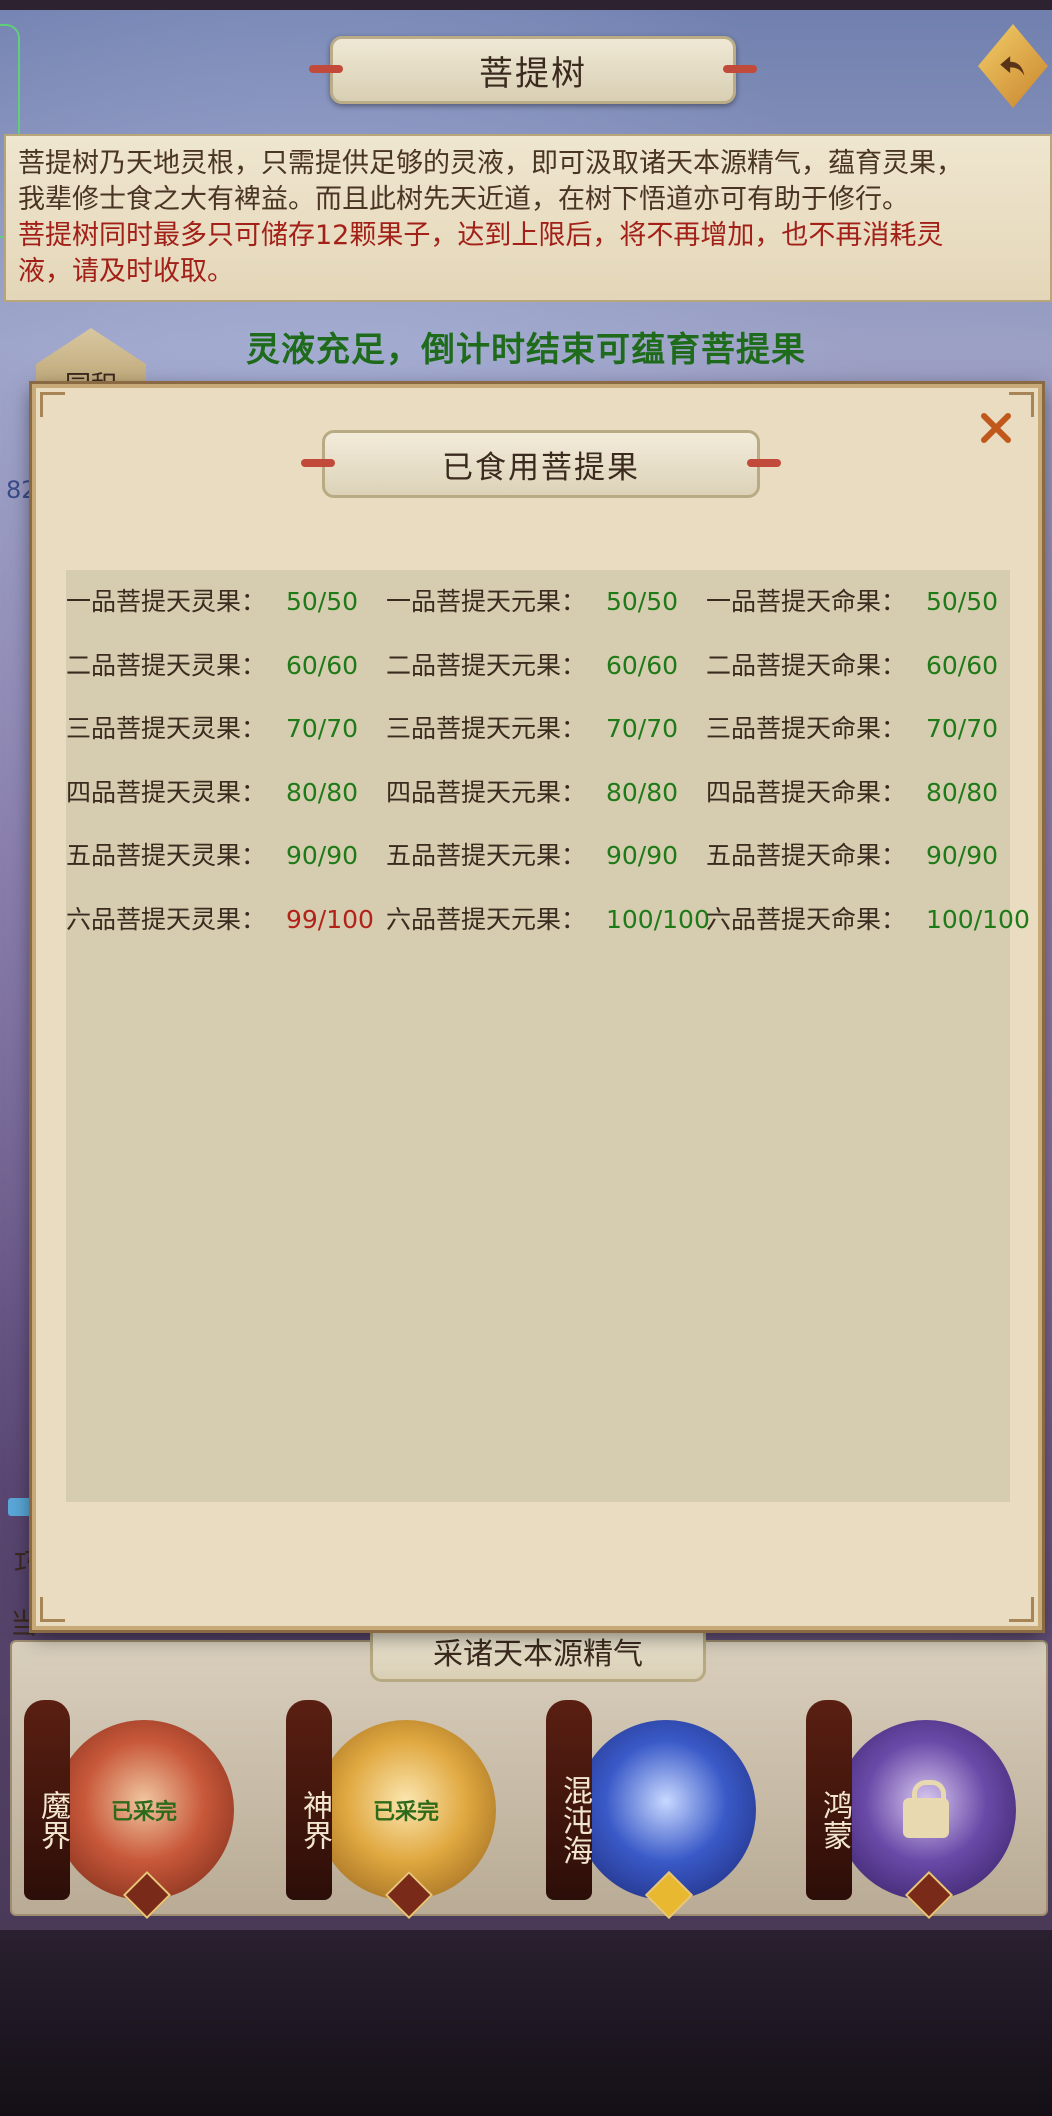 This screenshot has width=1052, height=2116. Describe the element at coordinates (486, 919) in the screenshot. I see `fruit-name: 六品菩提天元果：` at that location.